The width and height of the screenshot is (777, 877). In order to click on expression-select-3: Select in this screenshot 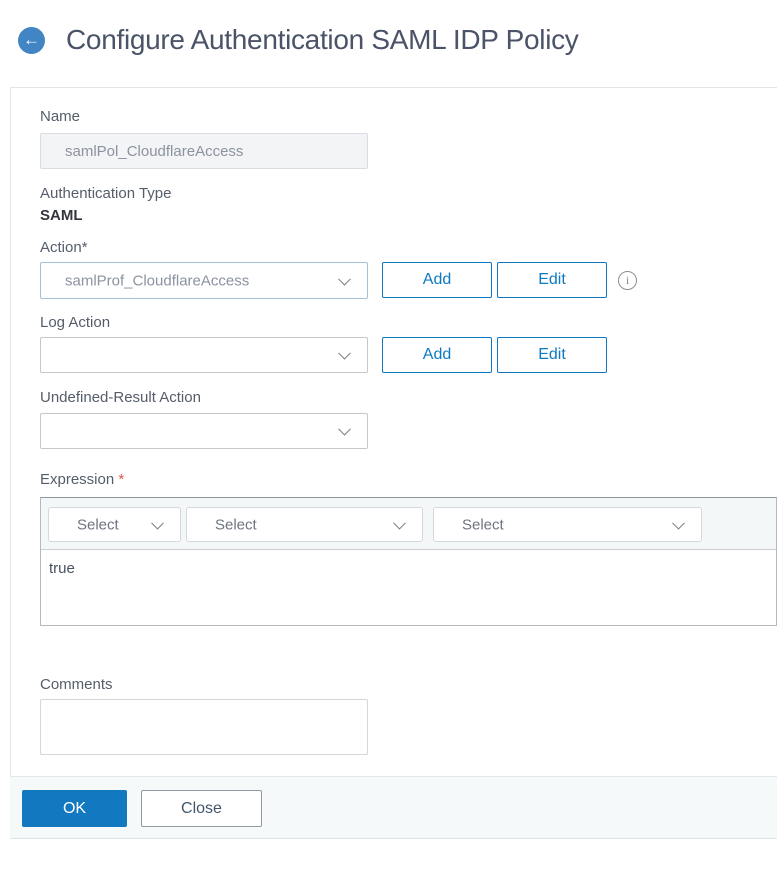, I will do `click(567, 524)`.